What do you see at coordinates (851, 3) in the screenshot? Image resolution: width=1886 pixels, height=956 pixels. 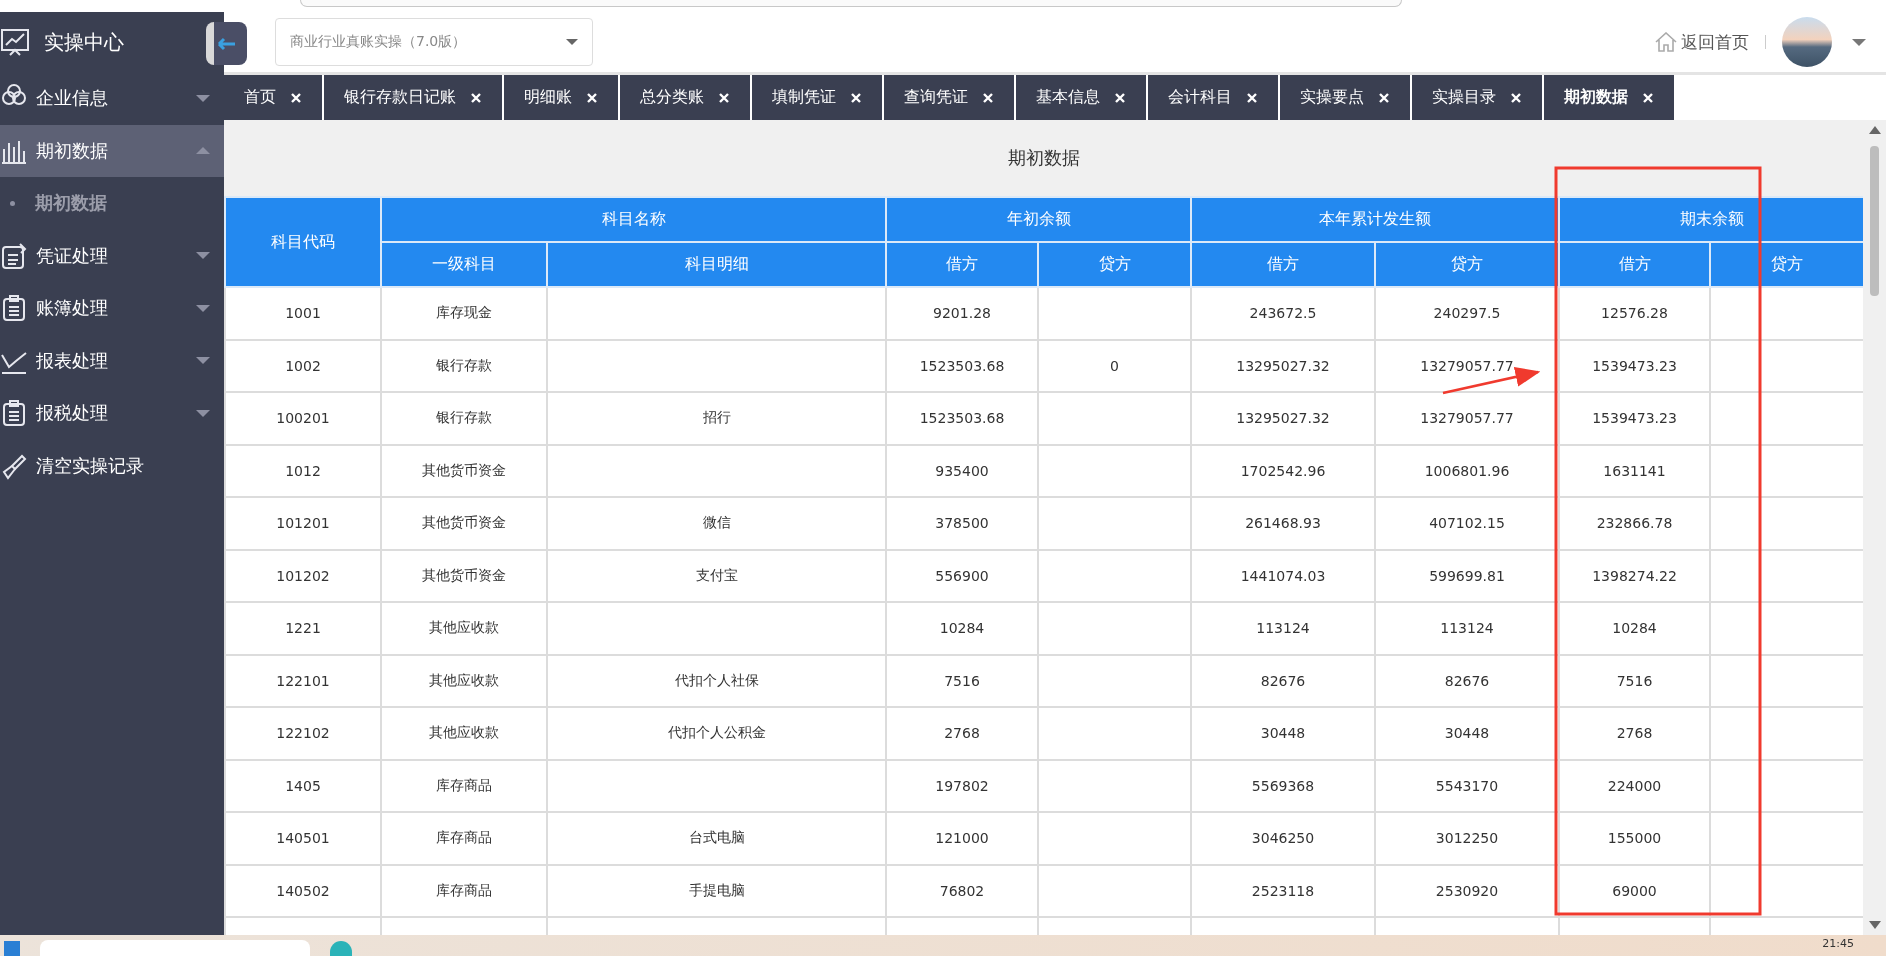 I see `address-field` at bounding box center [851, 3].